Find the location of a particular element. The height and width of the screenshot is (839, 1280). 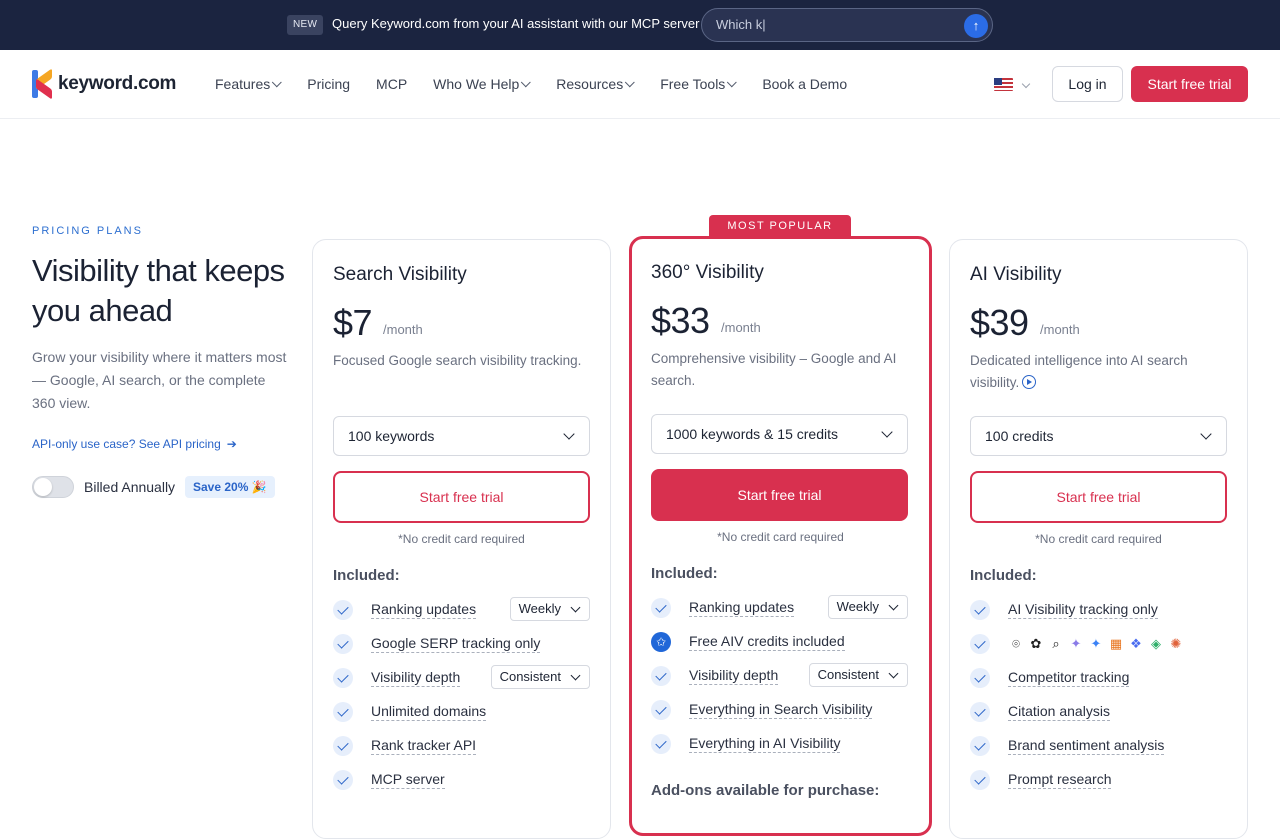

ai-engine-logos: ⌾ ✿ ⌕ ✦ ✦ ▦ ❖ ◈ ✺ is located at coordinates (1096, 644).